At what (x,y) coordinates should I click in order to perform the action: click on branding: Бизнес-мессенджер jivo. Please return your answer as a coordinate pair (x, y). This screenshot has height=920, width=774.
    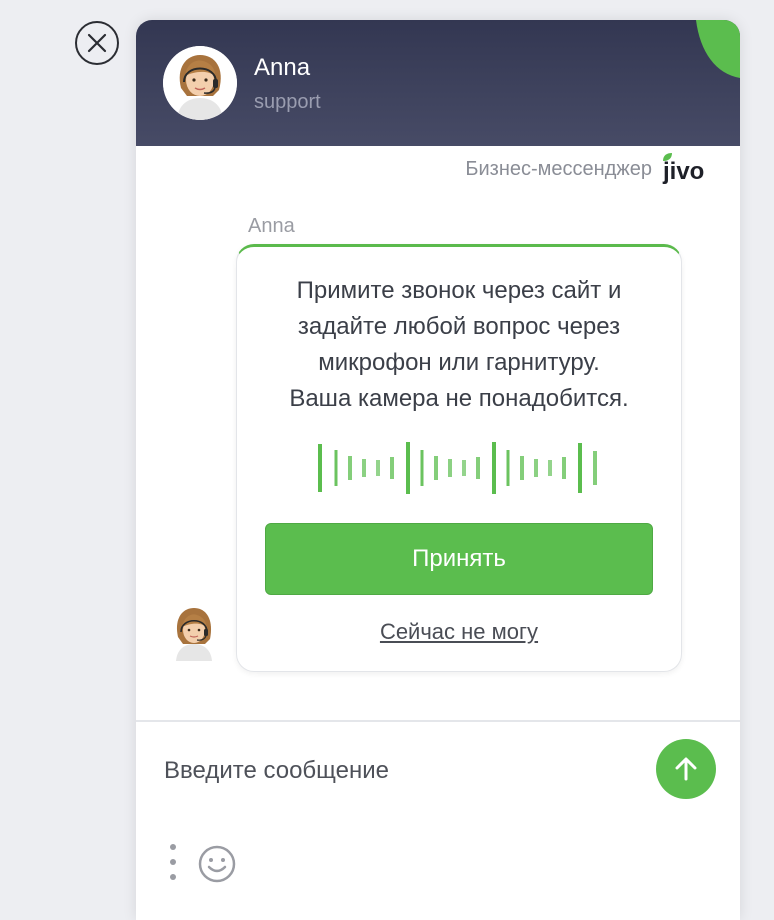
    Looking at the image, I should click on (588, 169).